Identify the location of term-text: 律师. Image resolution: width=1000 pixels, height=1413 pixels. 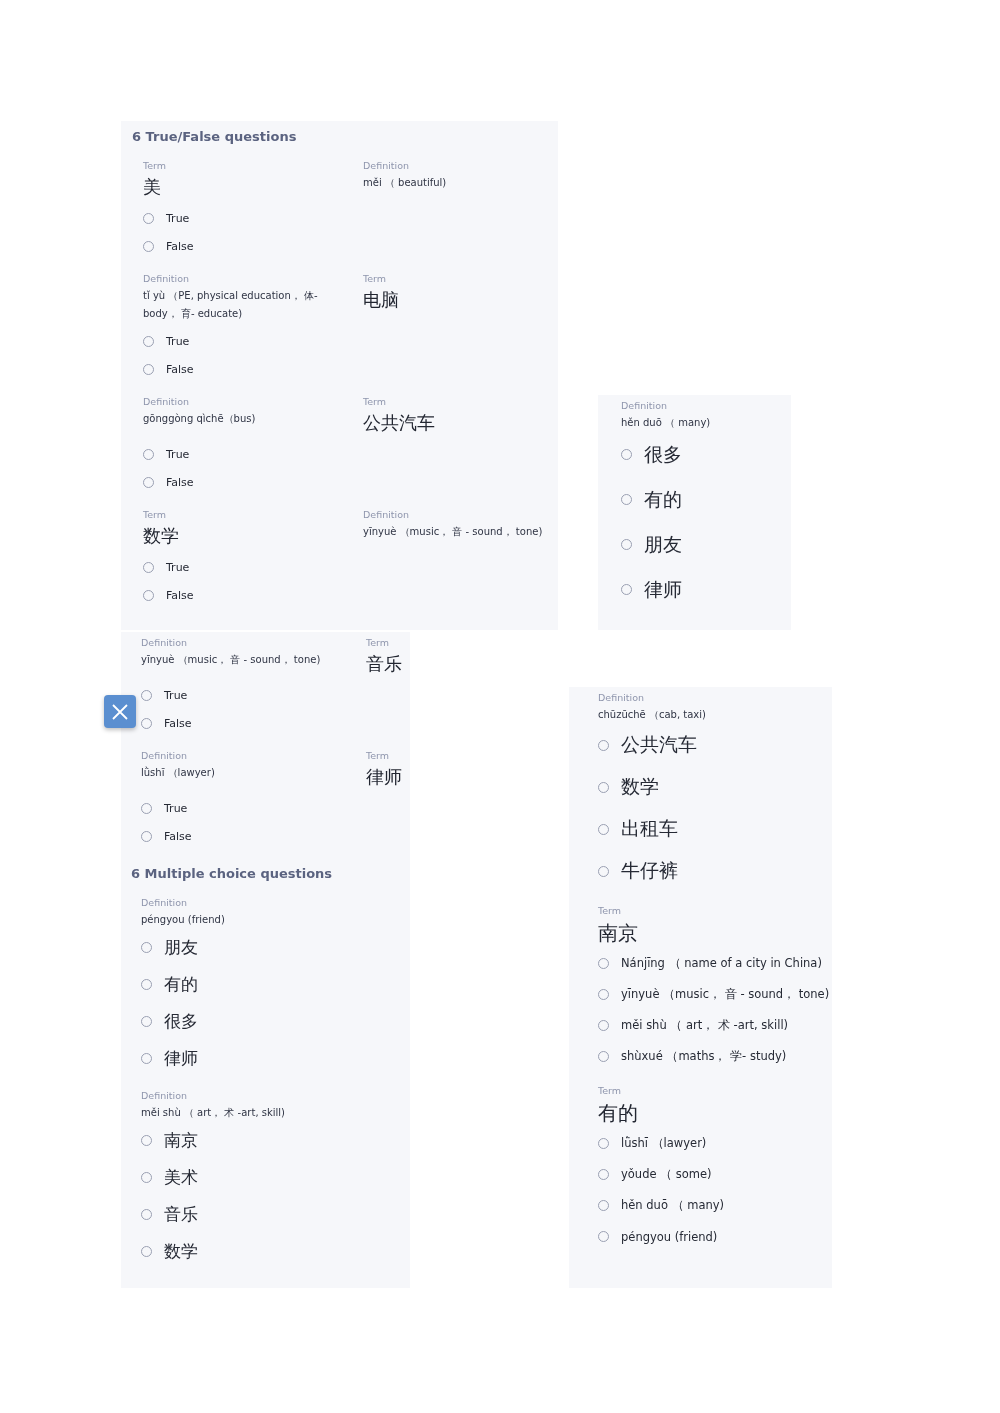
(384, 777).